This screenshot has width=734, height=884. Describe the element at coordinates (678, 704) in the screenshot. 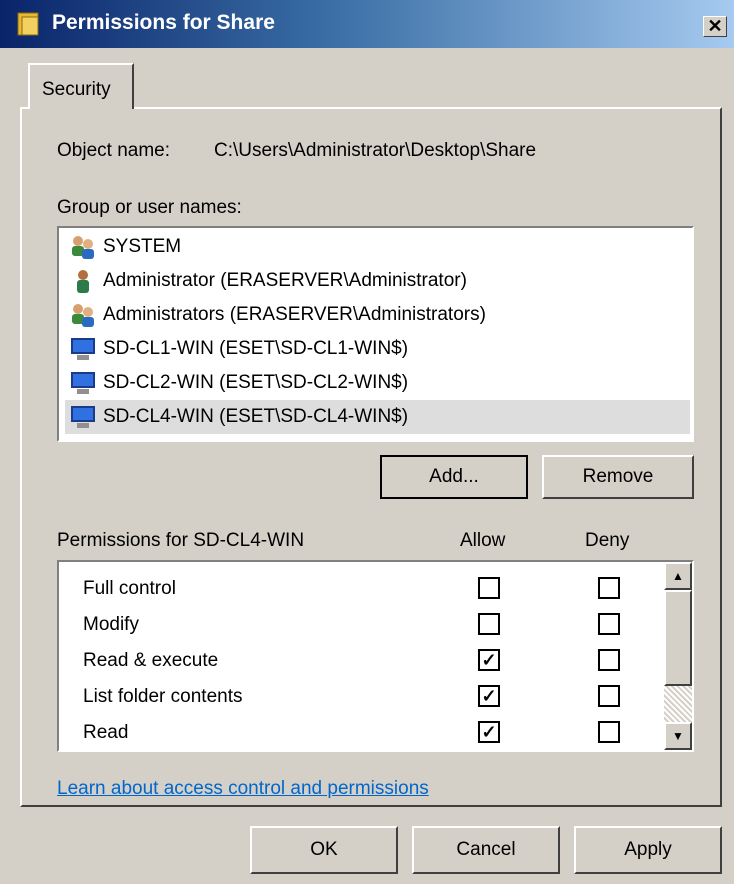

I see `scroll-track` at that location.